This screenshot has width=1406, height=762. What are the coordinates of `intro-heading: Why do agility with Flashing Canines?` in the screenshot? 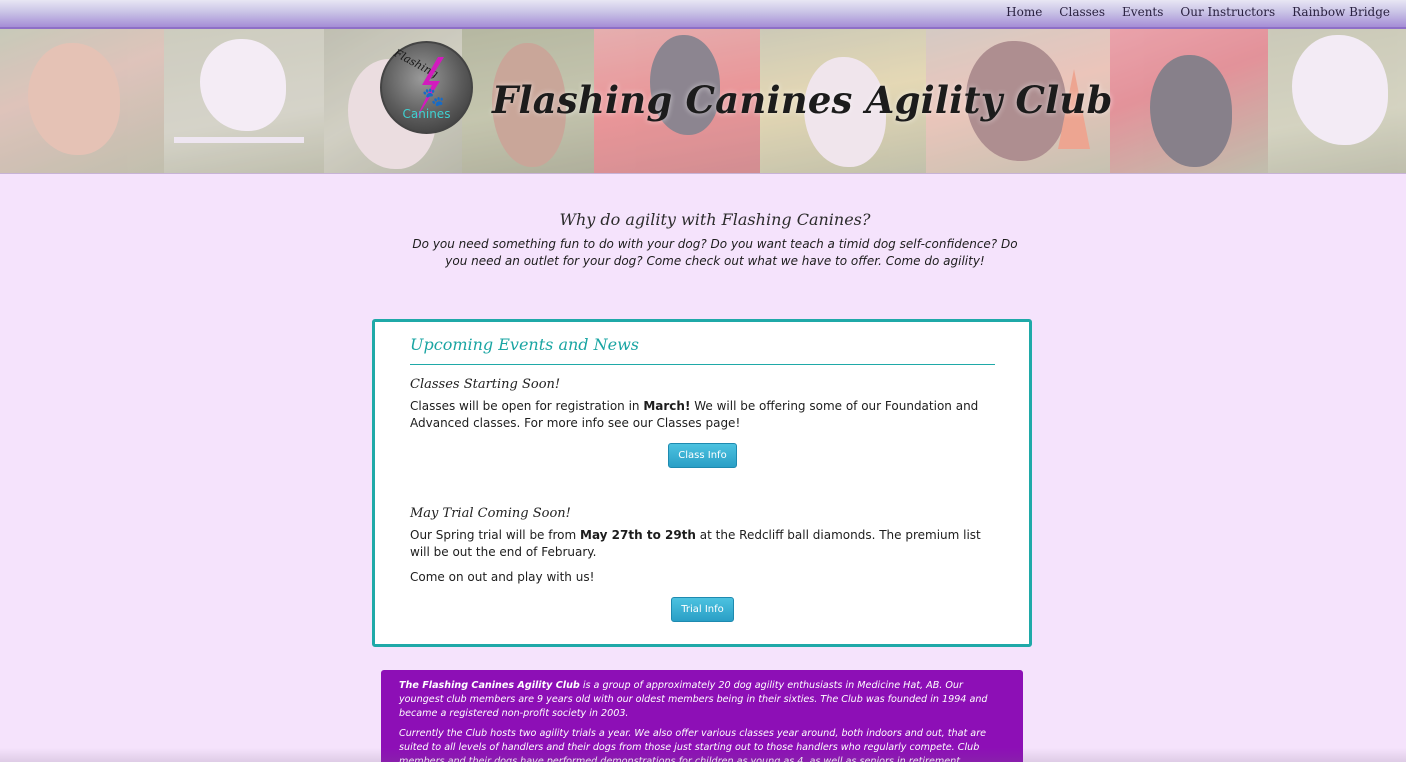 It's located at (715, 219).